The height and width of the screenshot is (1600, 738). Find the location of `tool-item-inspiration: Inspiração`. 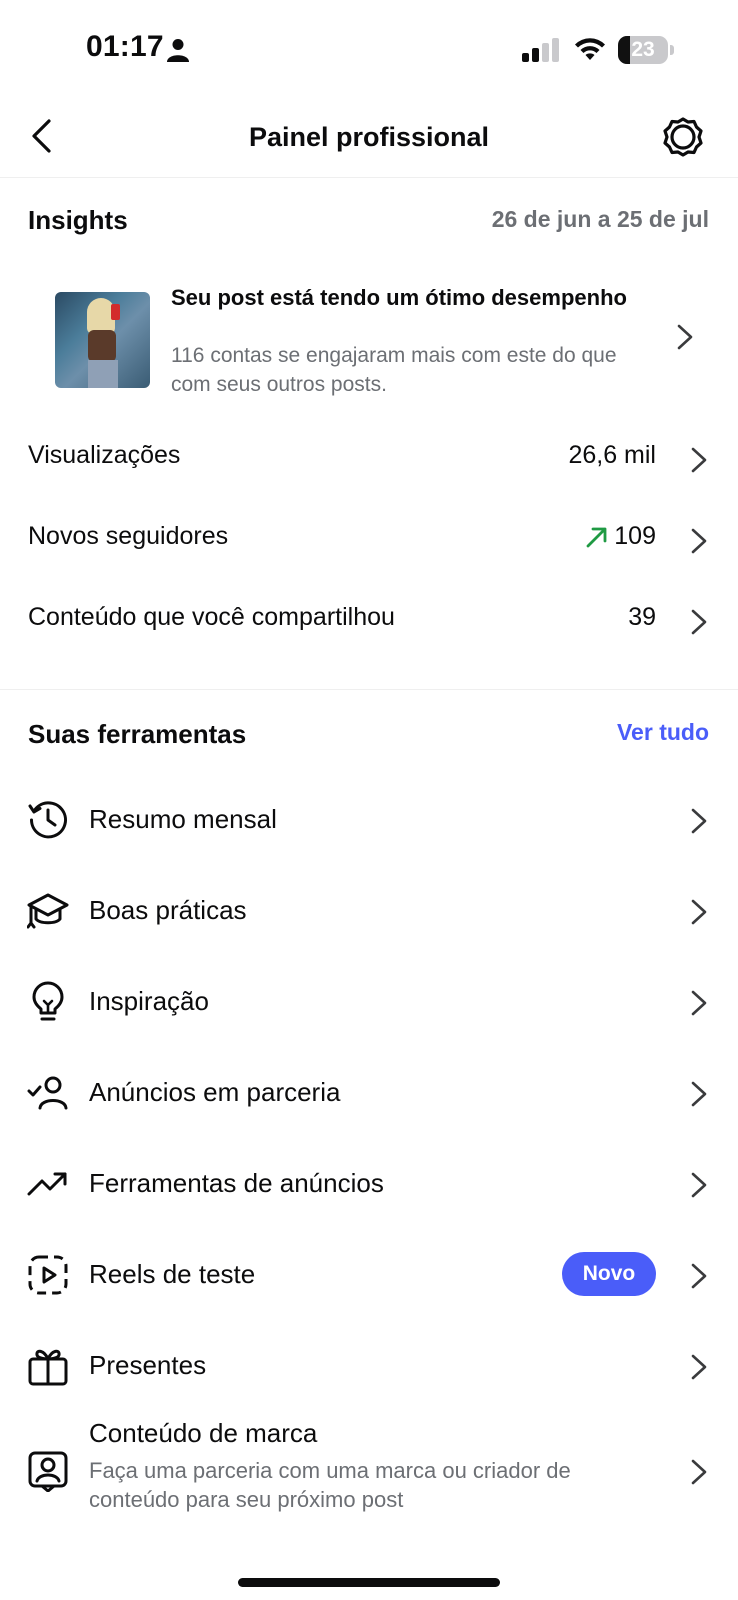

tool-item-inspiration: Inspiração is located at coordinates (369, 1001).